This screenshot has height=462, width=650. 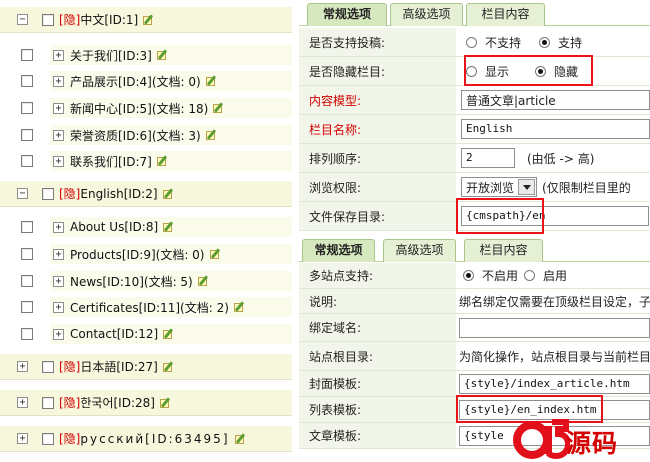 I want to click on tree-item-label: 한국어[ID:28], so click(x=117, y=402).